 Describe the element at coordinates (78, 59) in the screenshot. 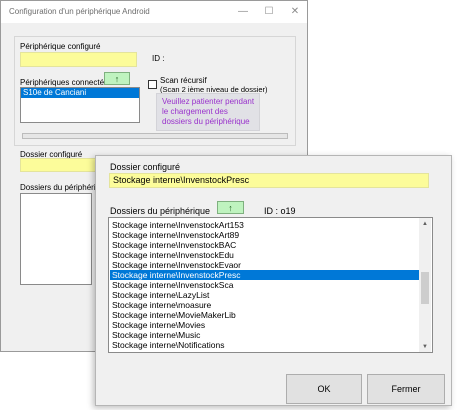

I see `peripheral-configured-field` at that location.